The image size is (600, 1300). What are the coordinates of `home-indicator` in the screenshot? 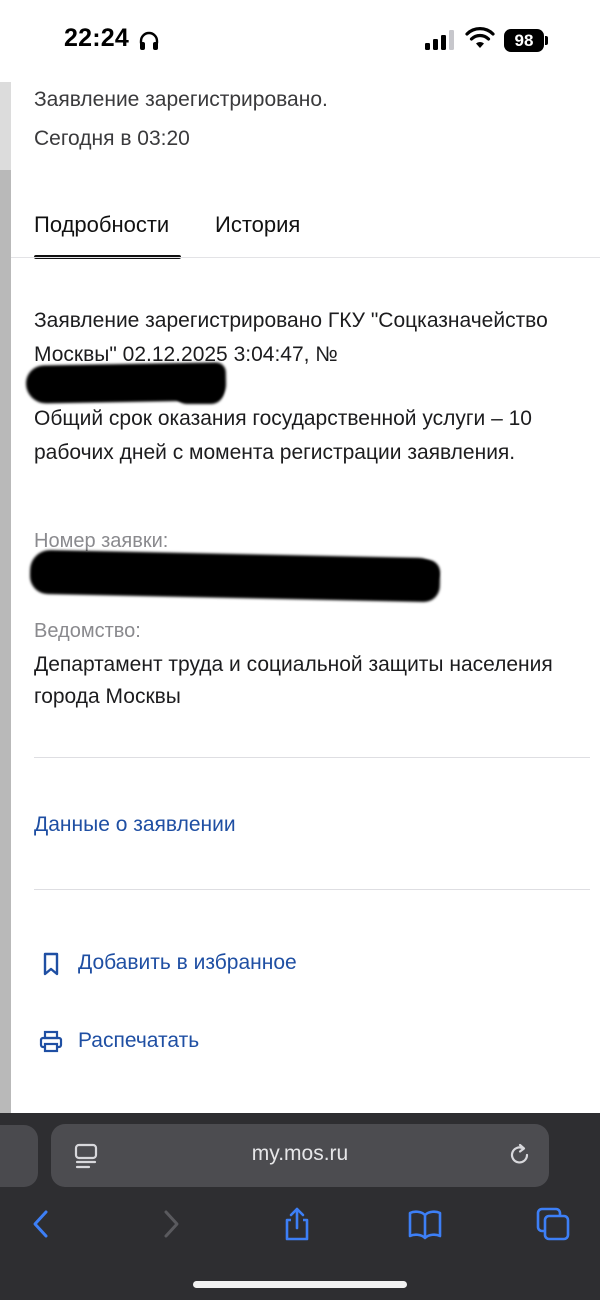 It's located at (300, 1284).